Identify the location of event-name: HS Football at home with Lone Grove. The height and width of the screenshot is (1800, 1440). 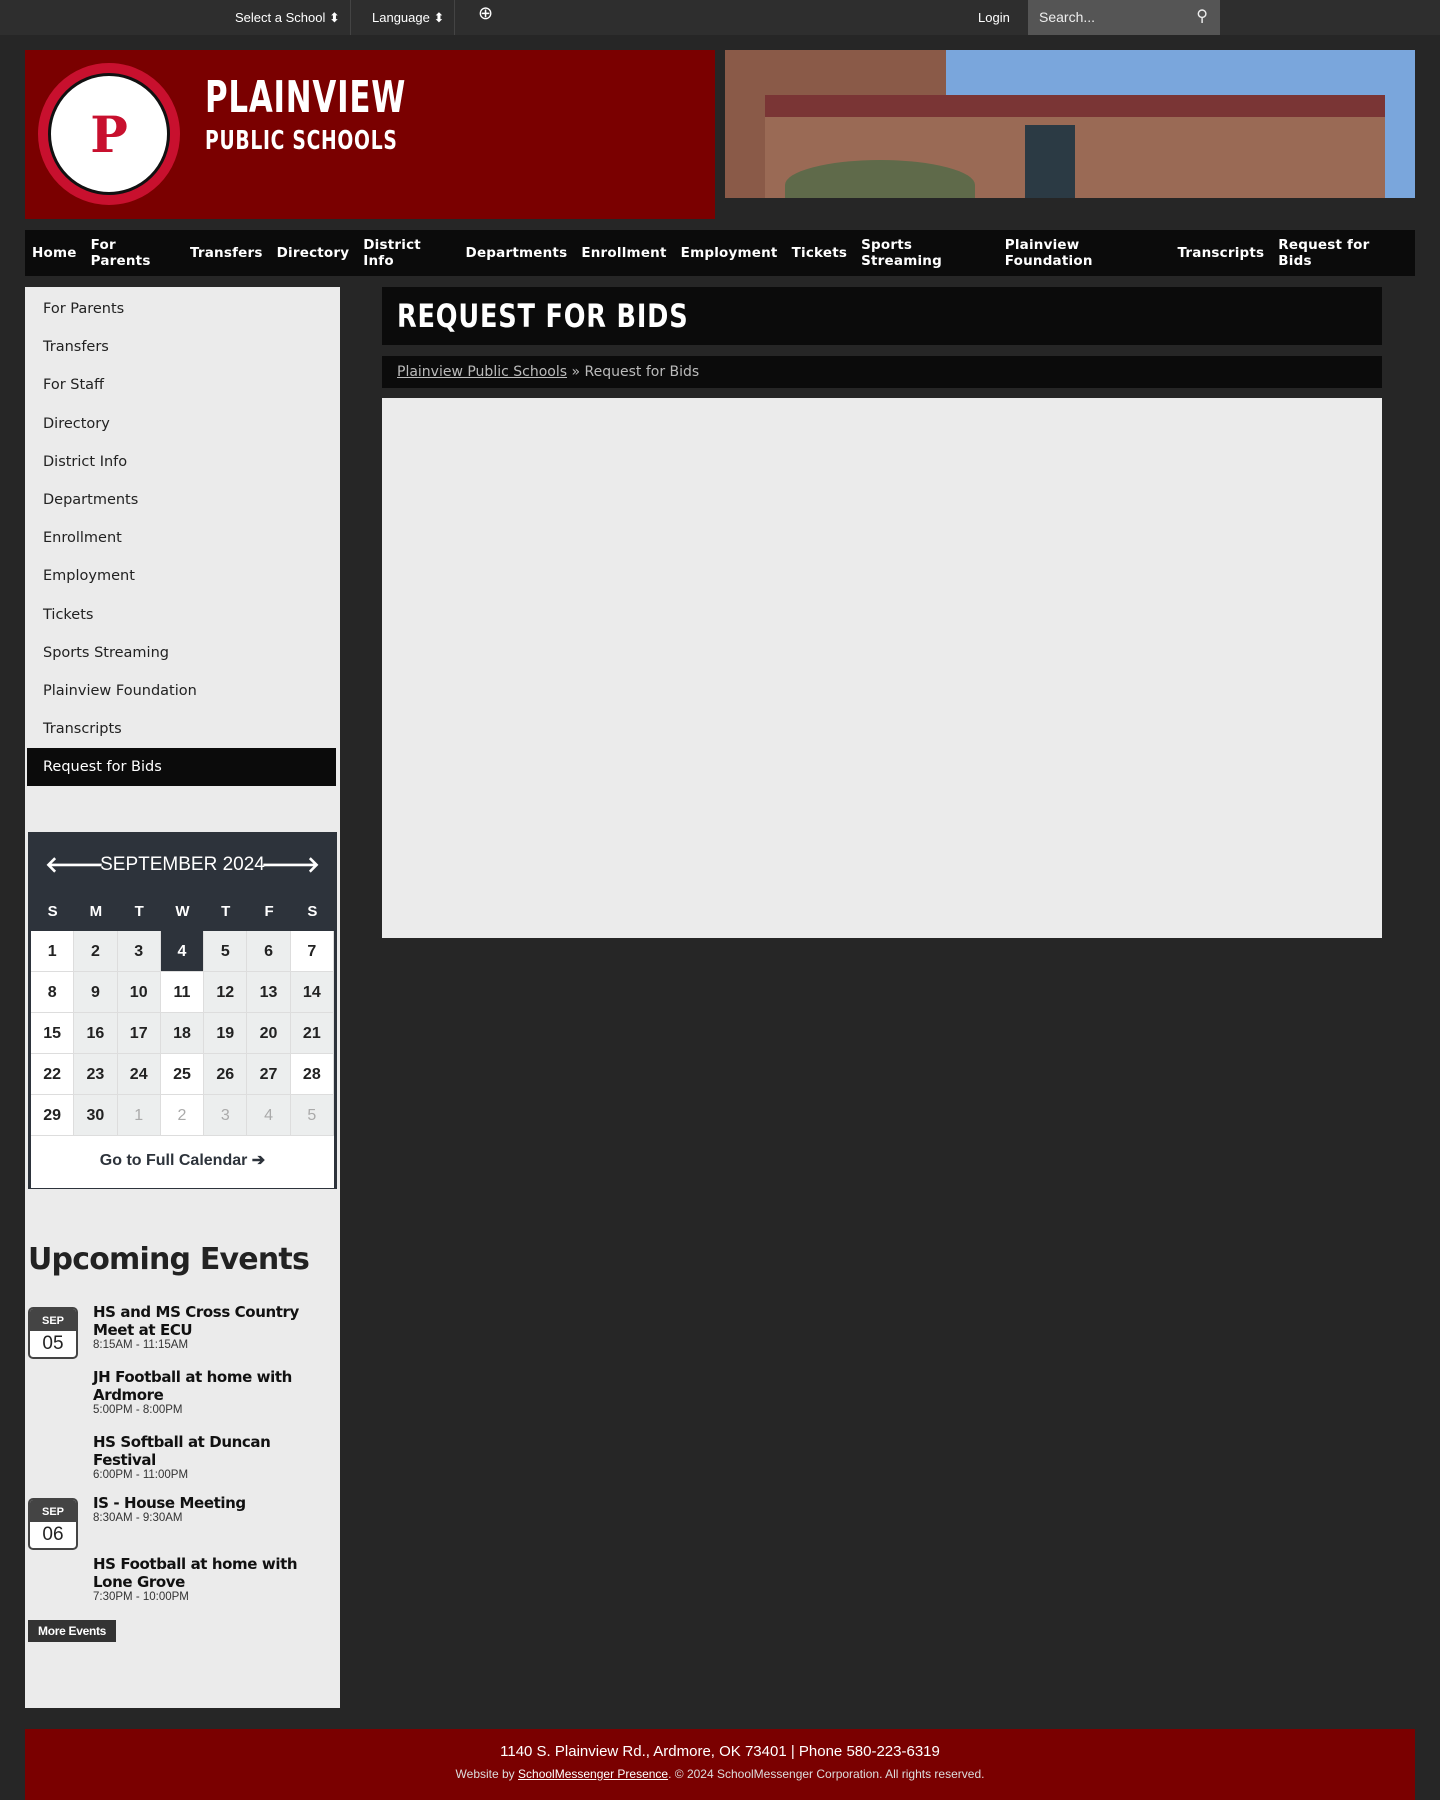
(215, 1573).